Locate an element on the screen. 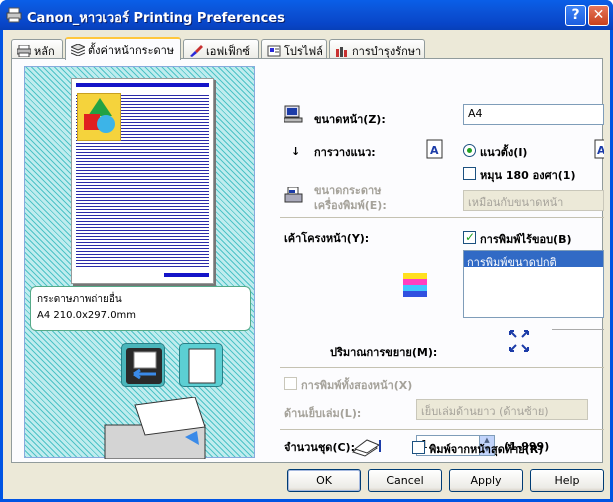 Image resolution: width=613 pixels, height=502 pixels. apply-button: Apply is located at coordinates (486, 480).